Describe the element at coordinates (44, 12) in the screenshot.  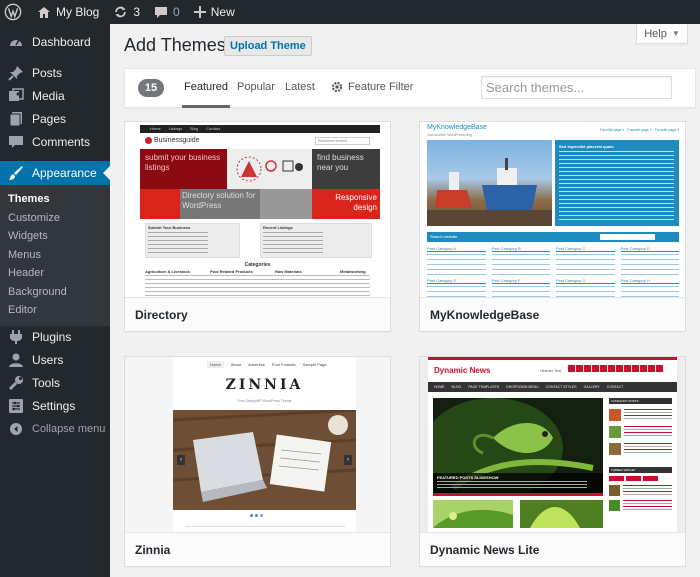
I see `home-icon` at that location.